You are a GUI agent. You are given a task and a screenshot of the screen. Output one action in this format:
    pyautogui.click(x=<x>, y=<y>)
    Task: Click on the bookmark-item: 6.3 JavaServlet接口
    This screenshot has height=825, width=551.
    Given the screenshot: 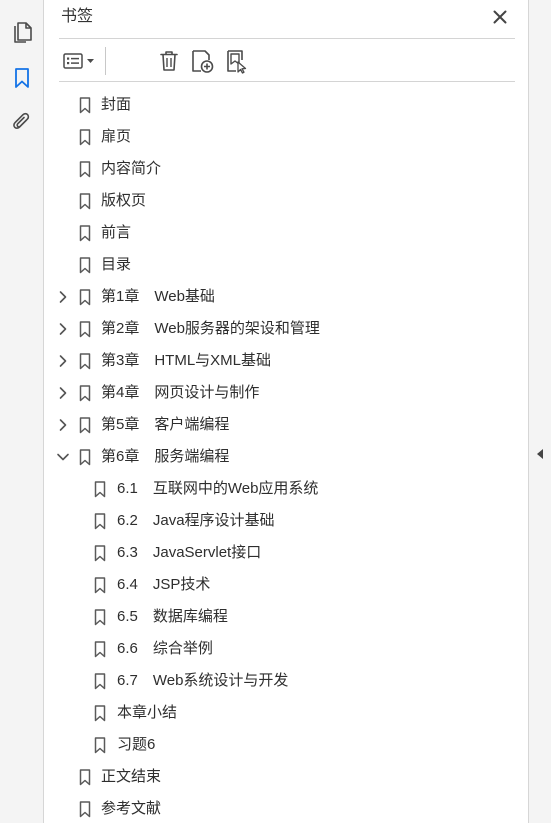 What is the action you would take?
    pyautogui.click(x=286, y=553)
    